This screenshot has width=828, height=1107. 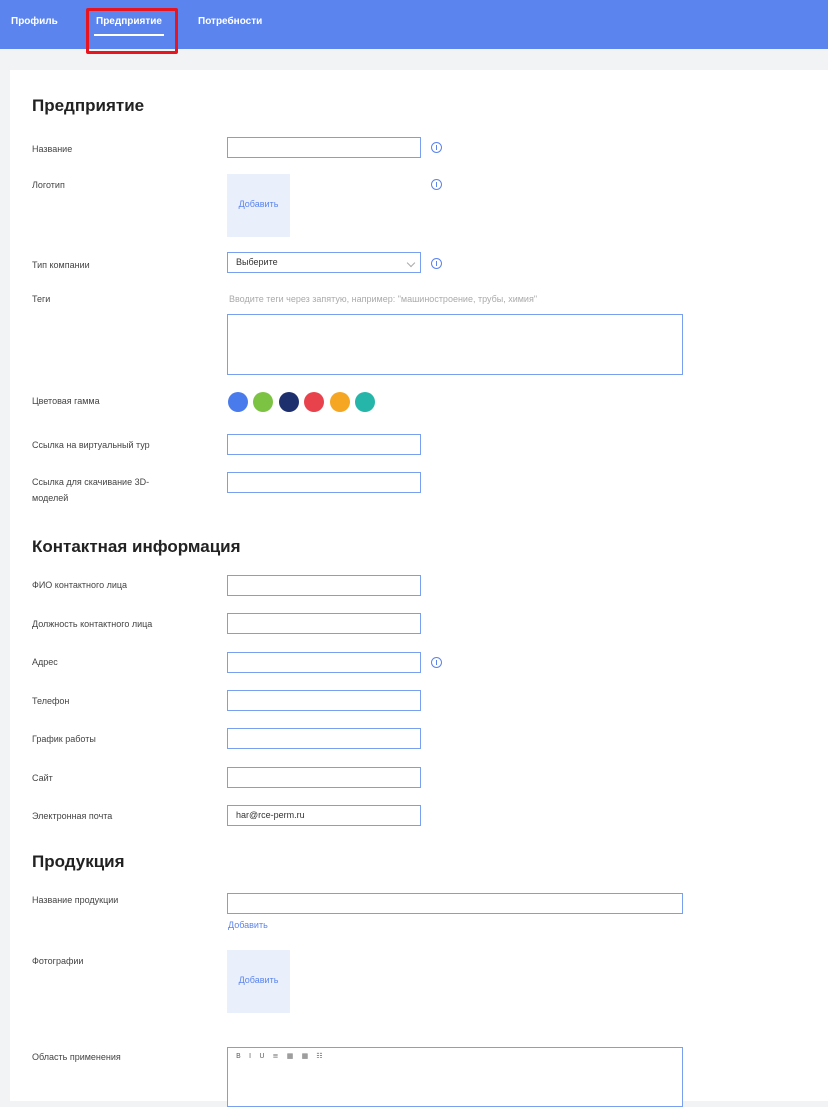 What do you see at coordinates (324, 444) in the screenshot?
I see `tour-input` at bounding box center [324, 444].